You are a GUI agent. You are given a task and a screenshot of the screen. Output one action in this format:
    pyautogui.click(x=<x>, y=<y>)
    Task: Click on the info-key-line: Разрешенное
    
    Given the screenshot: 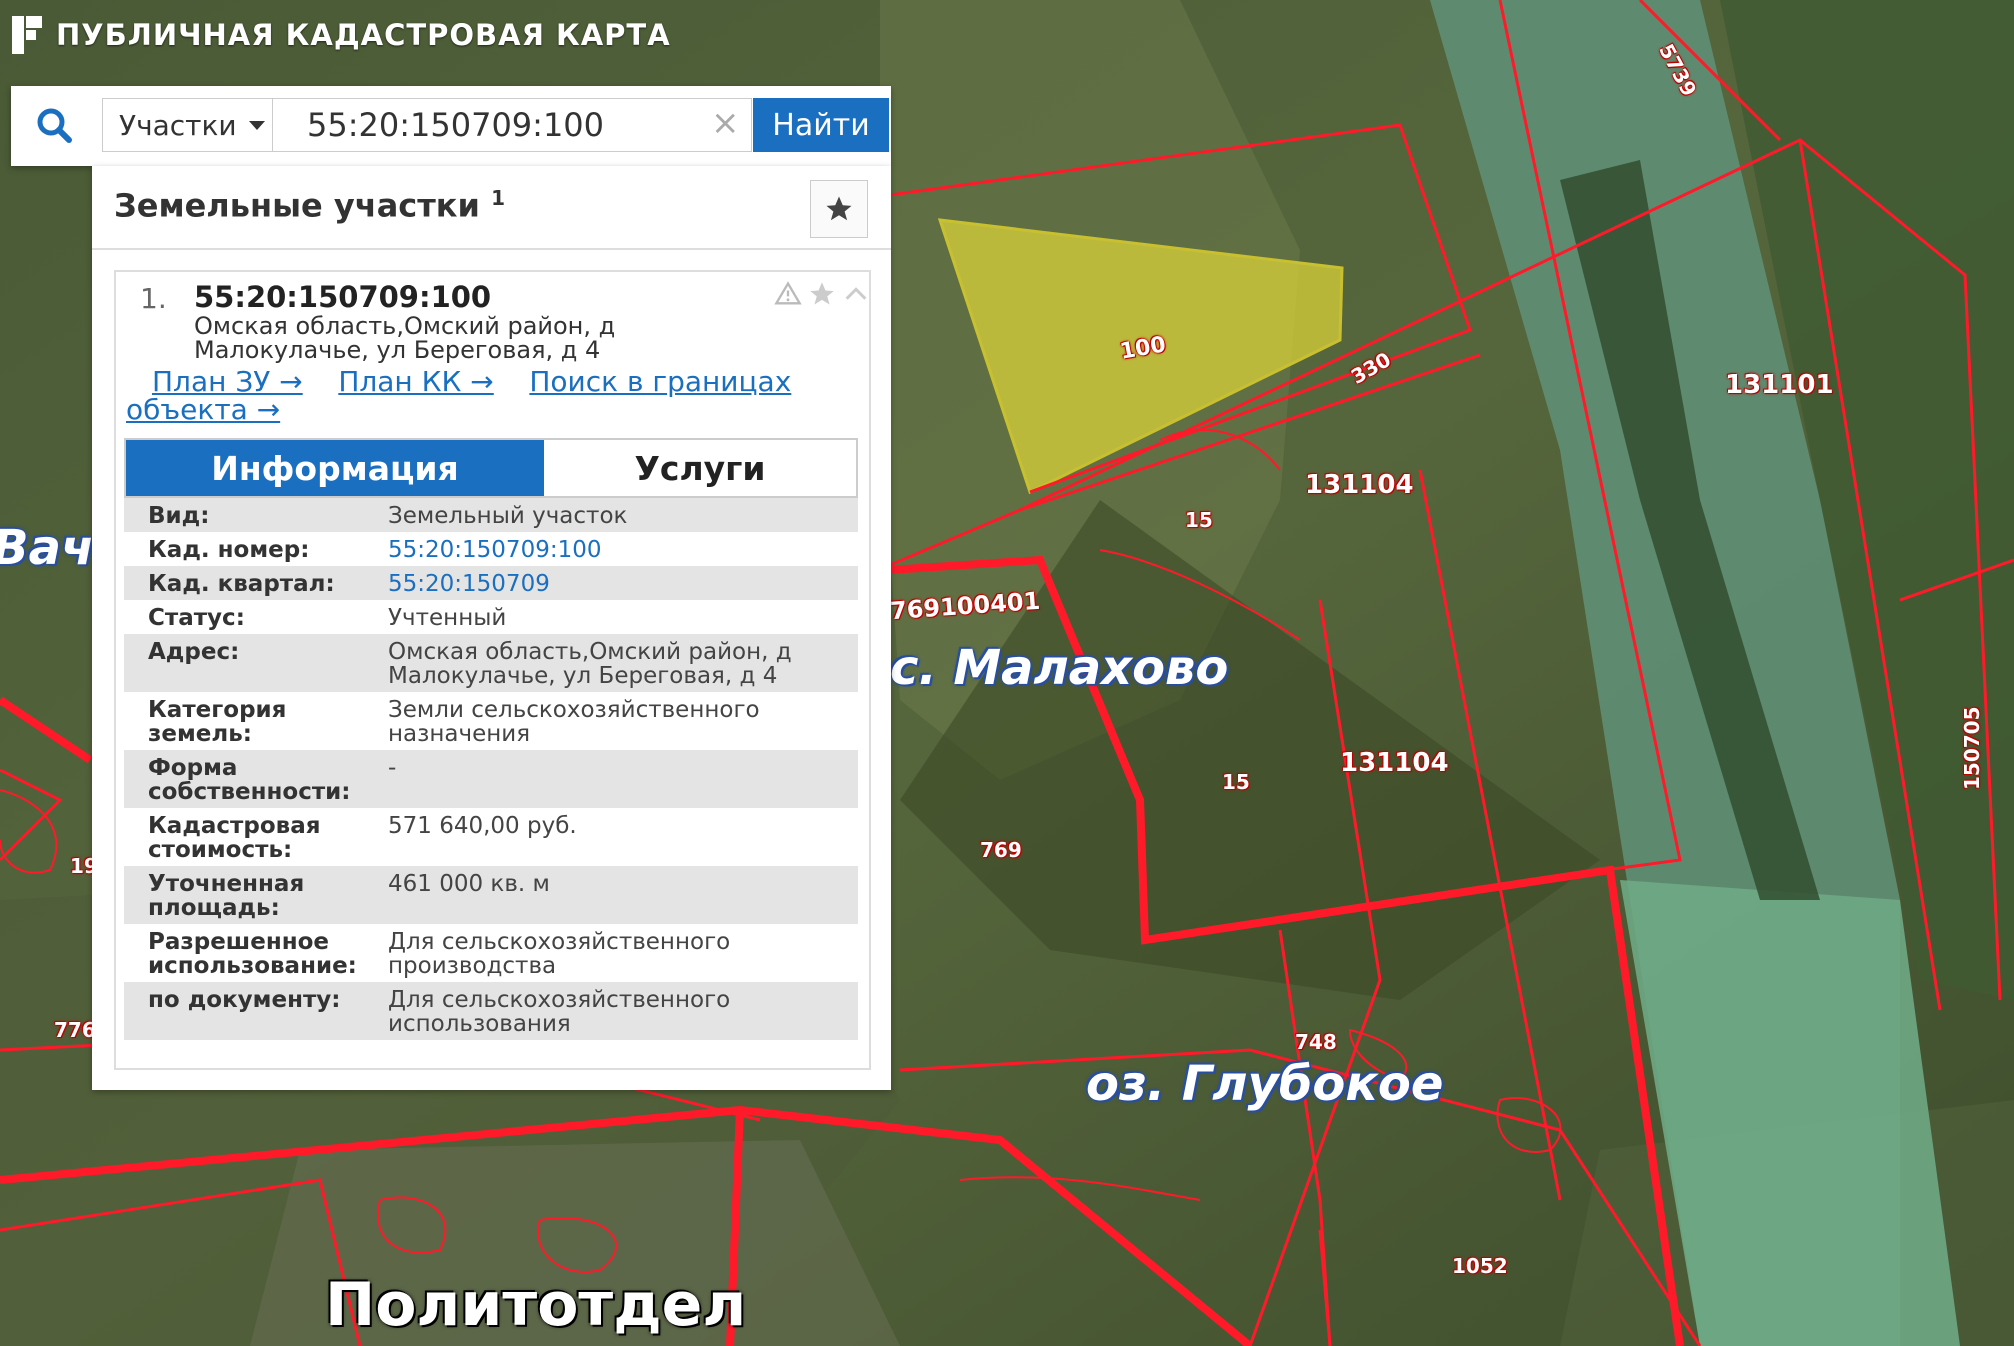 What is the action you would take?
    pyautogui.click(x=239, y=942)
    